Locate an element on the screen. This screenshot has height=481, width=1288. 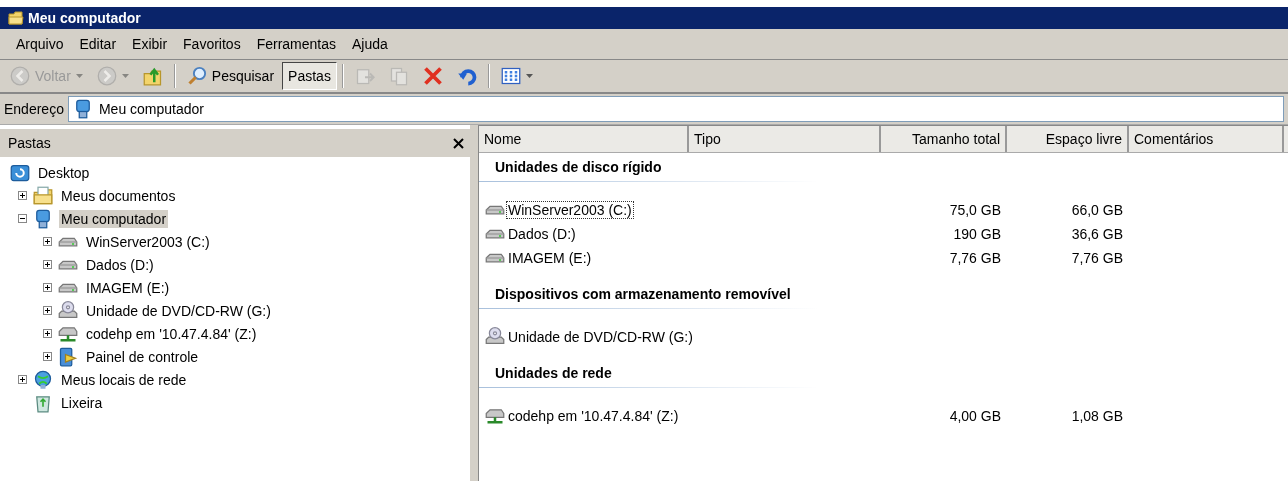
close-icon is located at coordinates (458, 143).